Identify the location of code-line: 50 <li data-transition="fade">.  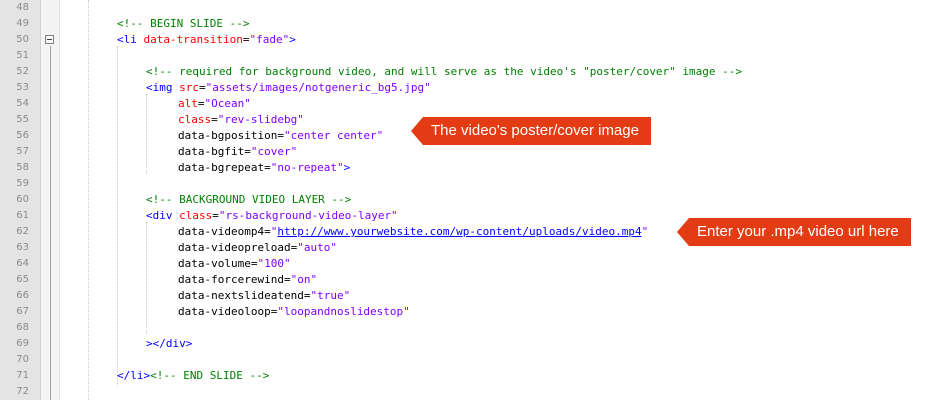
(465, 40).